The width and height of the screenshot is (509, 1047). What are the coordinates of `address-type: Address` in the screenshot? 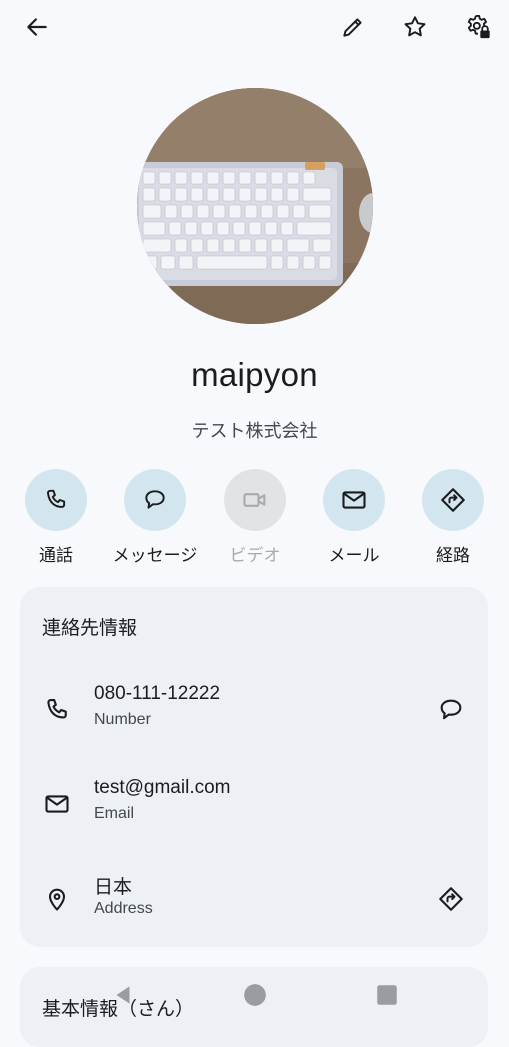 It's located at (123, 908).